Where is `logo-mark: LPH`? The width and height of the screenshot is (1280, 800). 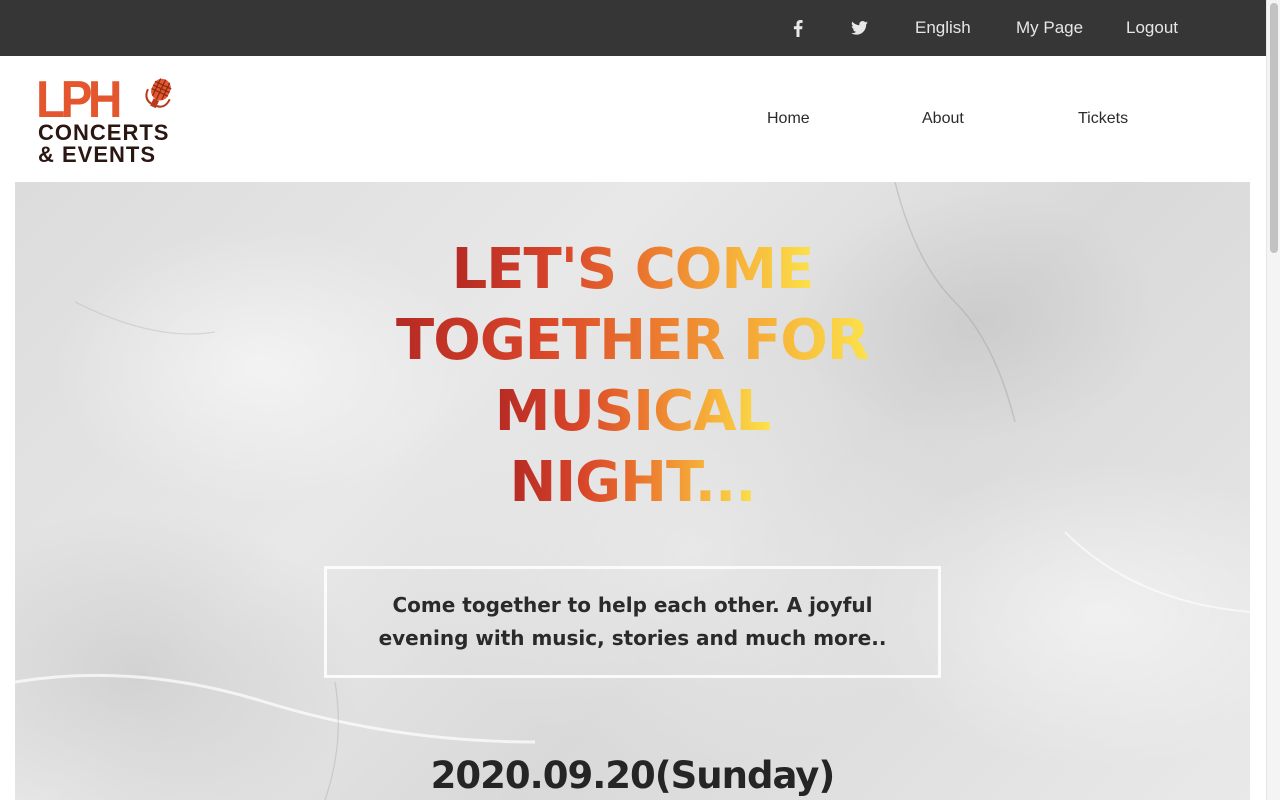
logo-mark: LPH is located at coordinates (79, 100).